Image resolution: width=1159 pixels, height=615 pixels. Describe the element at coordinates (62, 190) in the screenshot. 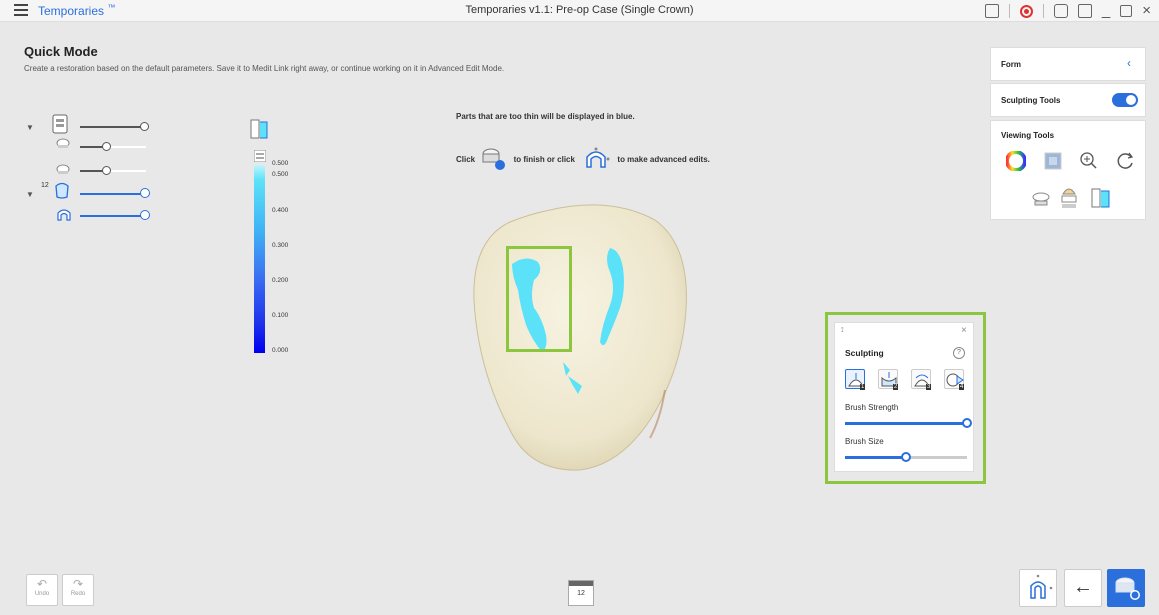

I see `crown-icon` at that location.